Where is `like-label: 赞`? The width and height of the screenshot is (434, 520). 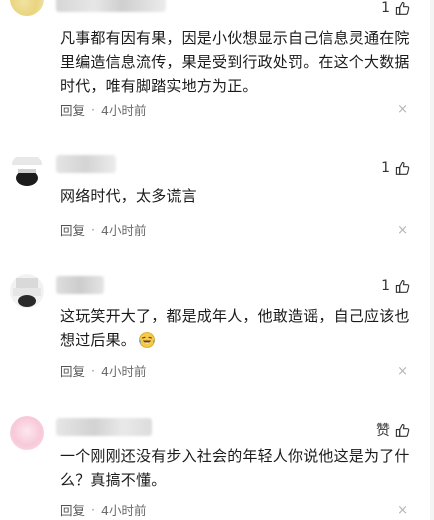 like-label: 赞 is located at coordinates (383, 431).